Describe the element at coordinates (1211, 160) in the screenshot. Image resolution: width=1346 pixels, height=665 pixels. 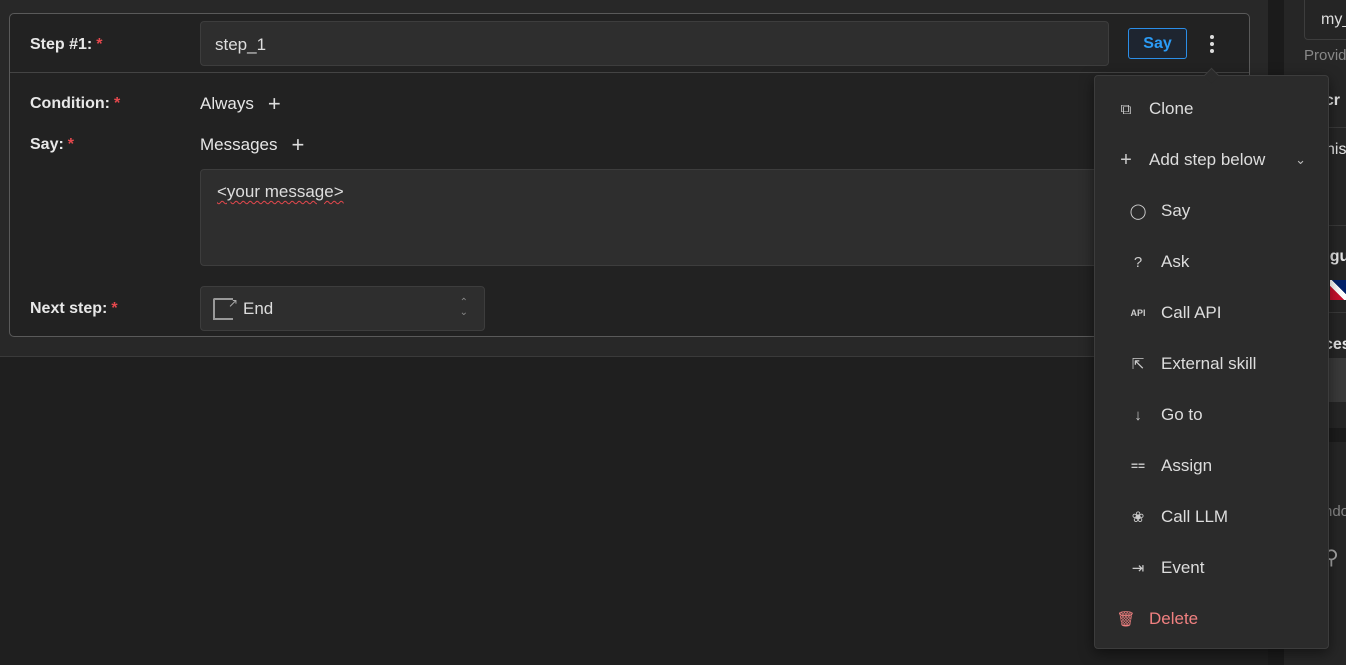
I see `menu-item-add-step-below: + Add step below ⌄` at that location.